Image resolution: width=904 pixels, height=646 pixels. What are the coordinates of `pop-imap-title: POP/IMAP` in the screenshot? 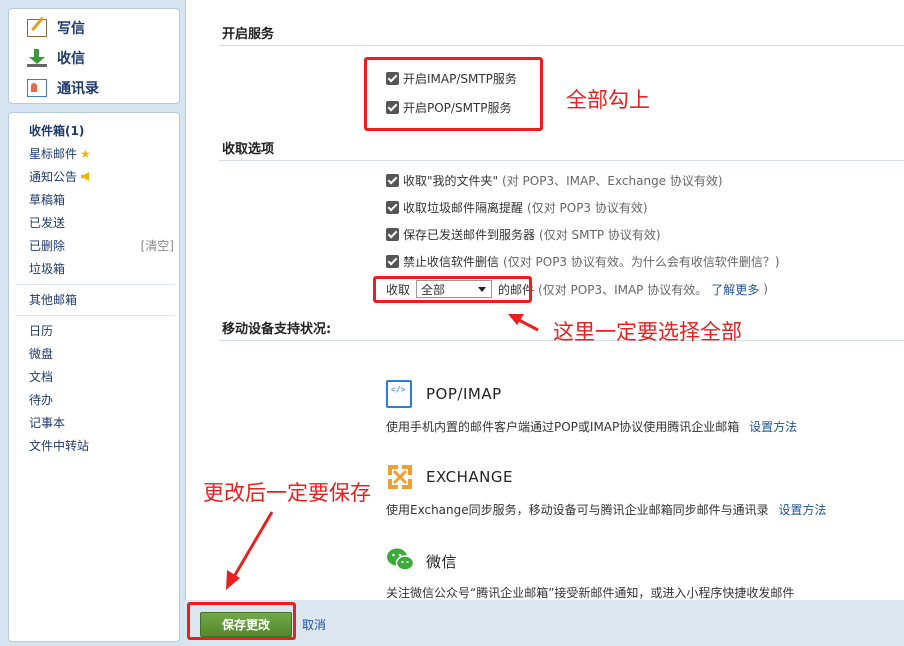 It's located at (464, 394).